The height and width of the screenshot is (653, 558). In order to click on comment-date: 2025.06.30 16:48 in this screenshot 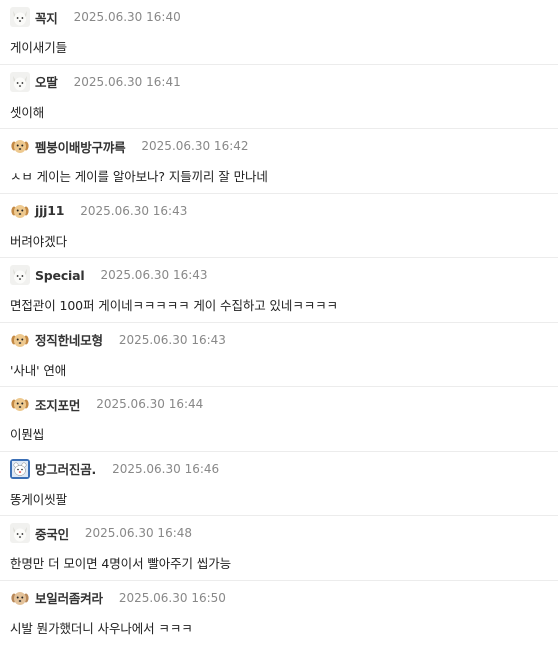, I will do `click(138, 533)`.